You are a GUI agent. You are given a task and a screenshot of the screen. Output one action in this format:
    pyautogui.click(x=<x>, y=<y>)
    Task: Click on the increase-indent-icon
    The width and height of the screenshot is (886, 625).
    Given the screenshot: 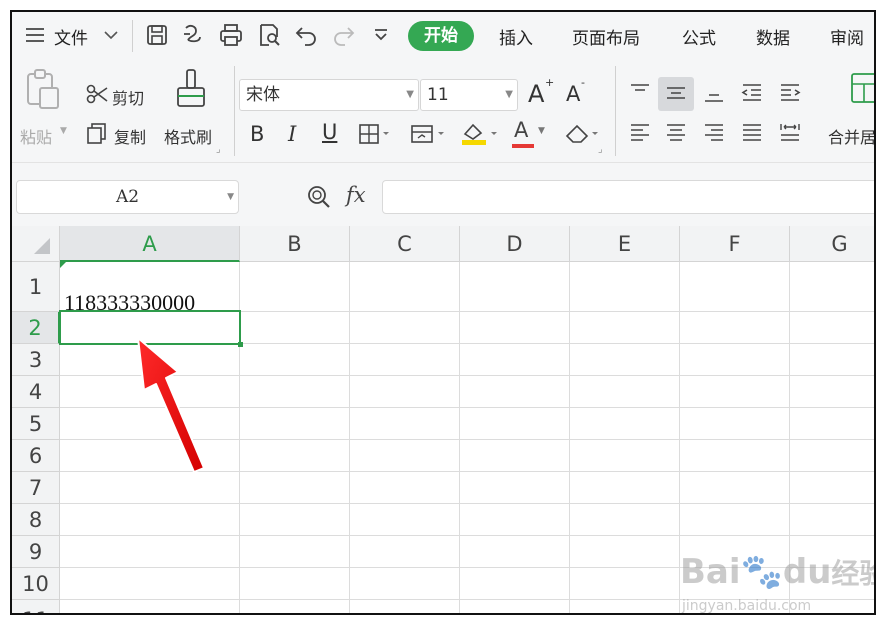 What is the action you would take?
    pyautogui.click(x=790, y=95)
    